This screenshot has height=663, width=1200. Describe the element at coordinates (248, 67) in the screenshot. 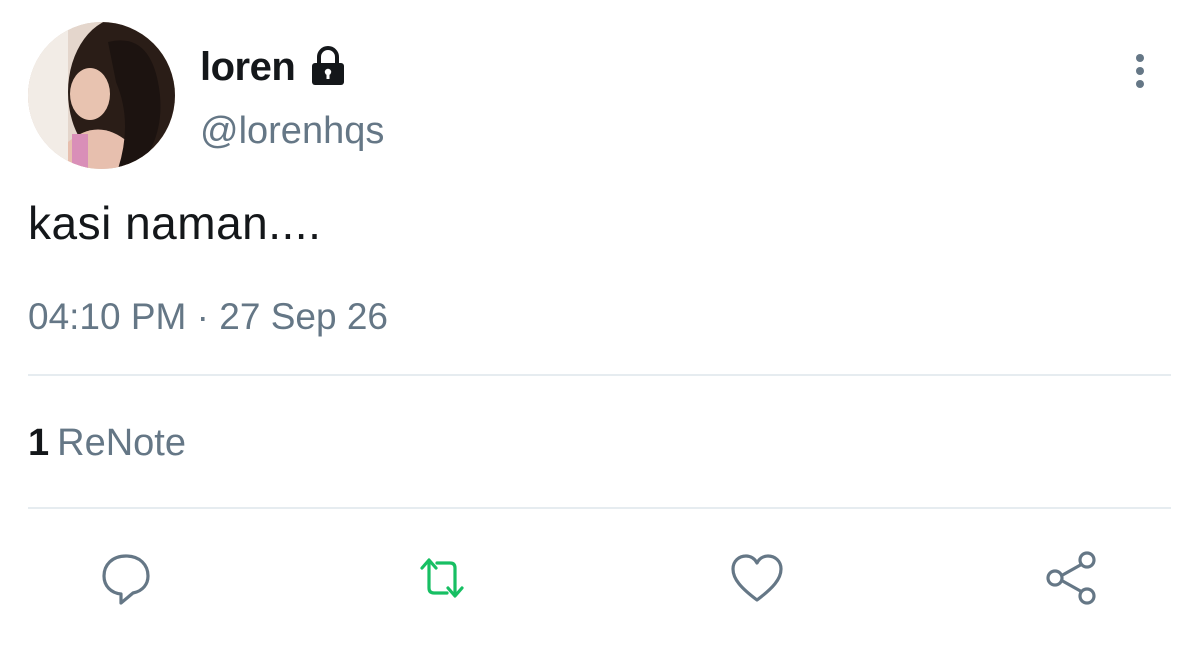

I see `display-name: loren` at that location.